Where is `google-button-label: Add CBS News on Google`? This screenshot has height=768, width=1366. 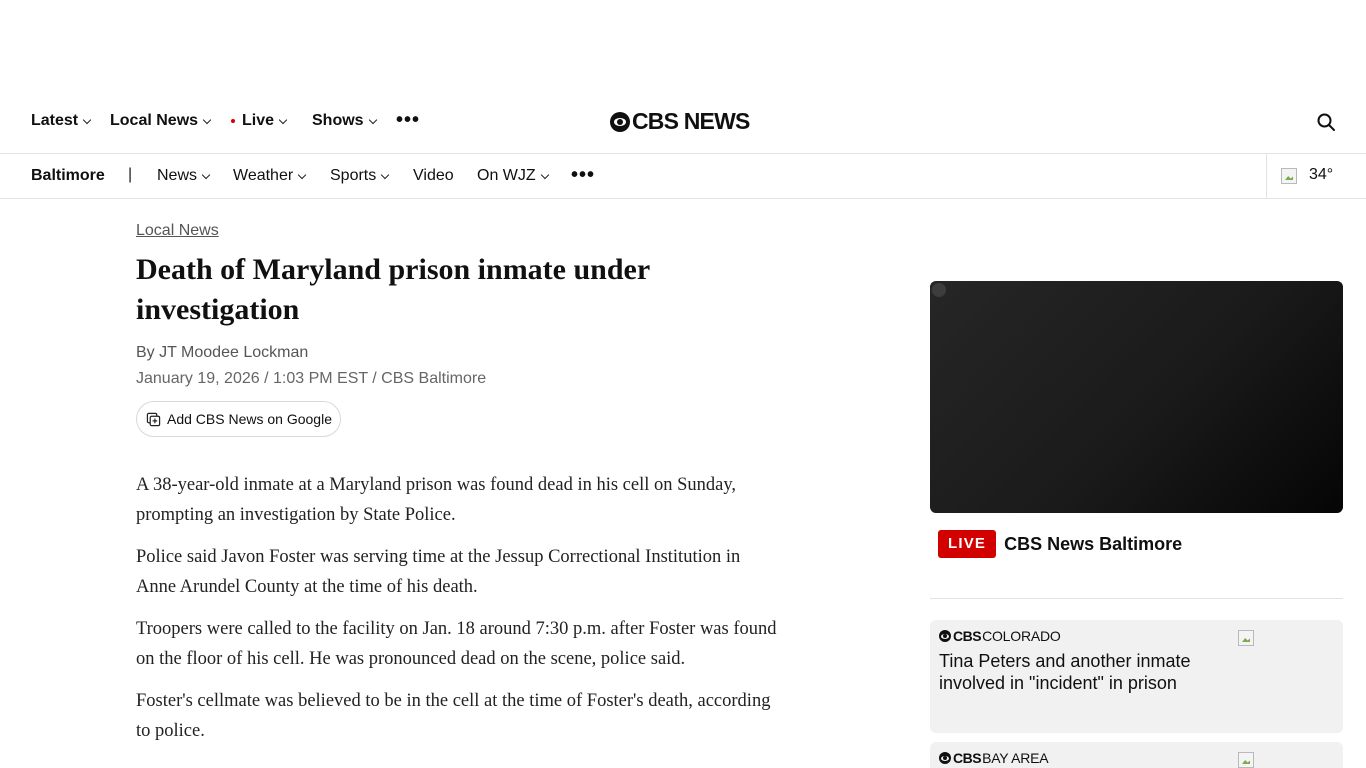
google-button-label: Add CBS News on Google is located at coordinates (249, 419).